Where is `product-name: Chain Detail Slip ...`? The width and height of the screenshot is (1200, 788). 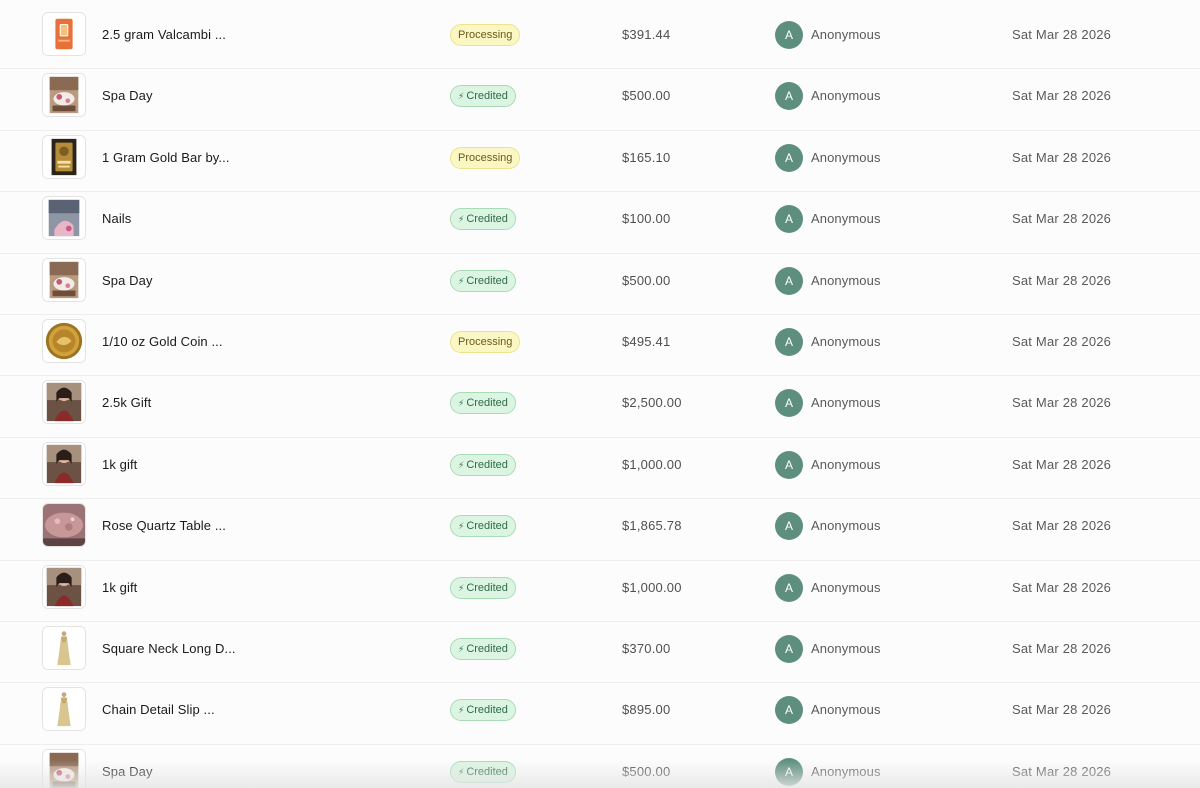 product-name: Chain Detail Slip ... is located at coordinates (158, 709).